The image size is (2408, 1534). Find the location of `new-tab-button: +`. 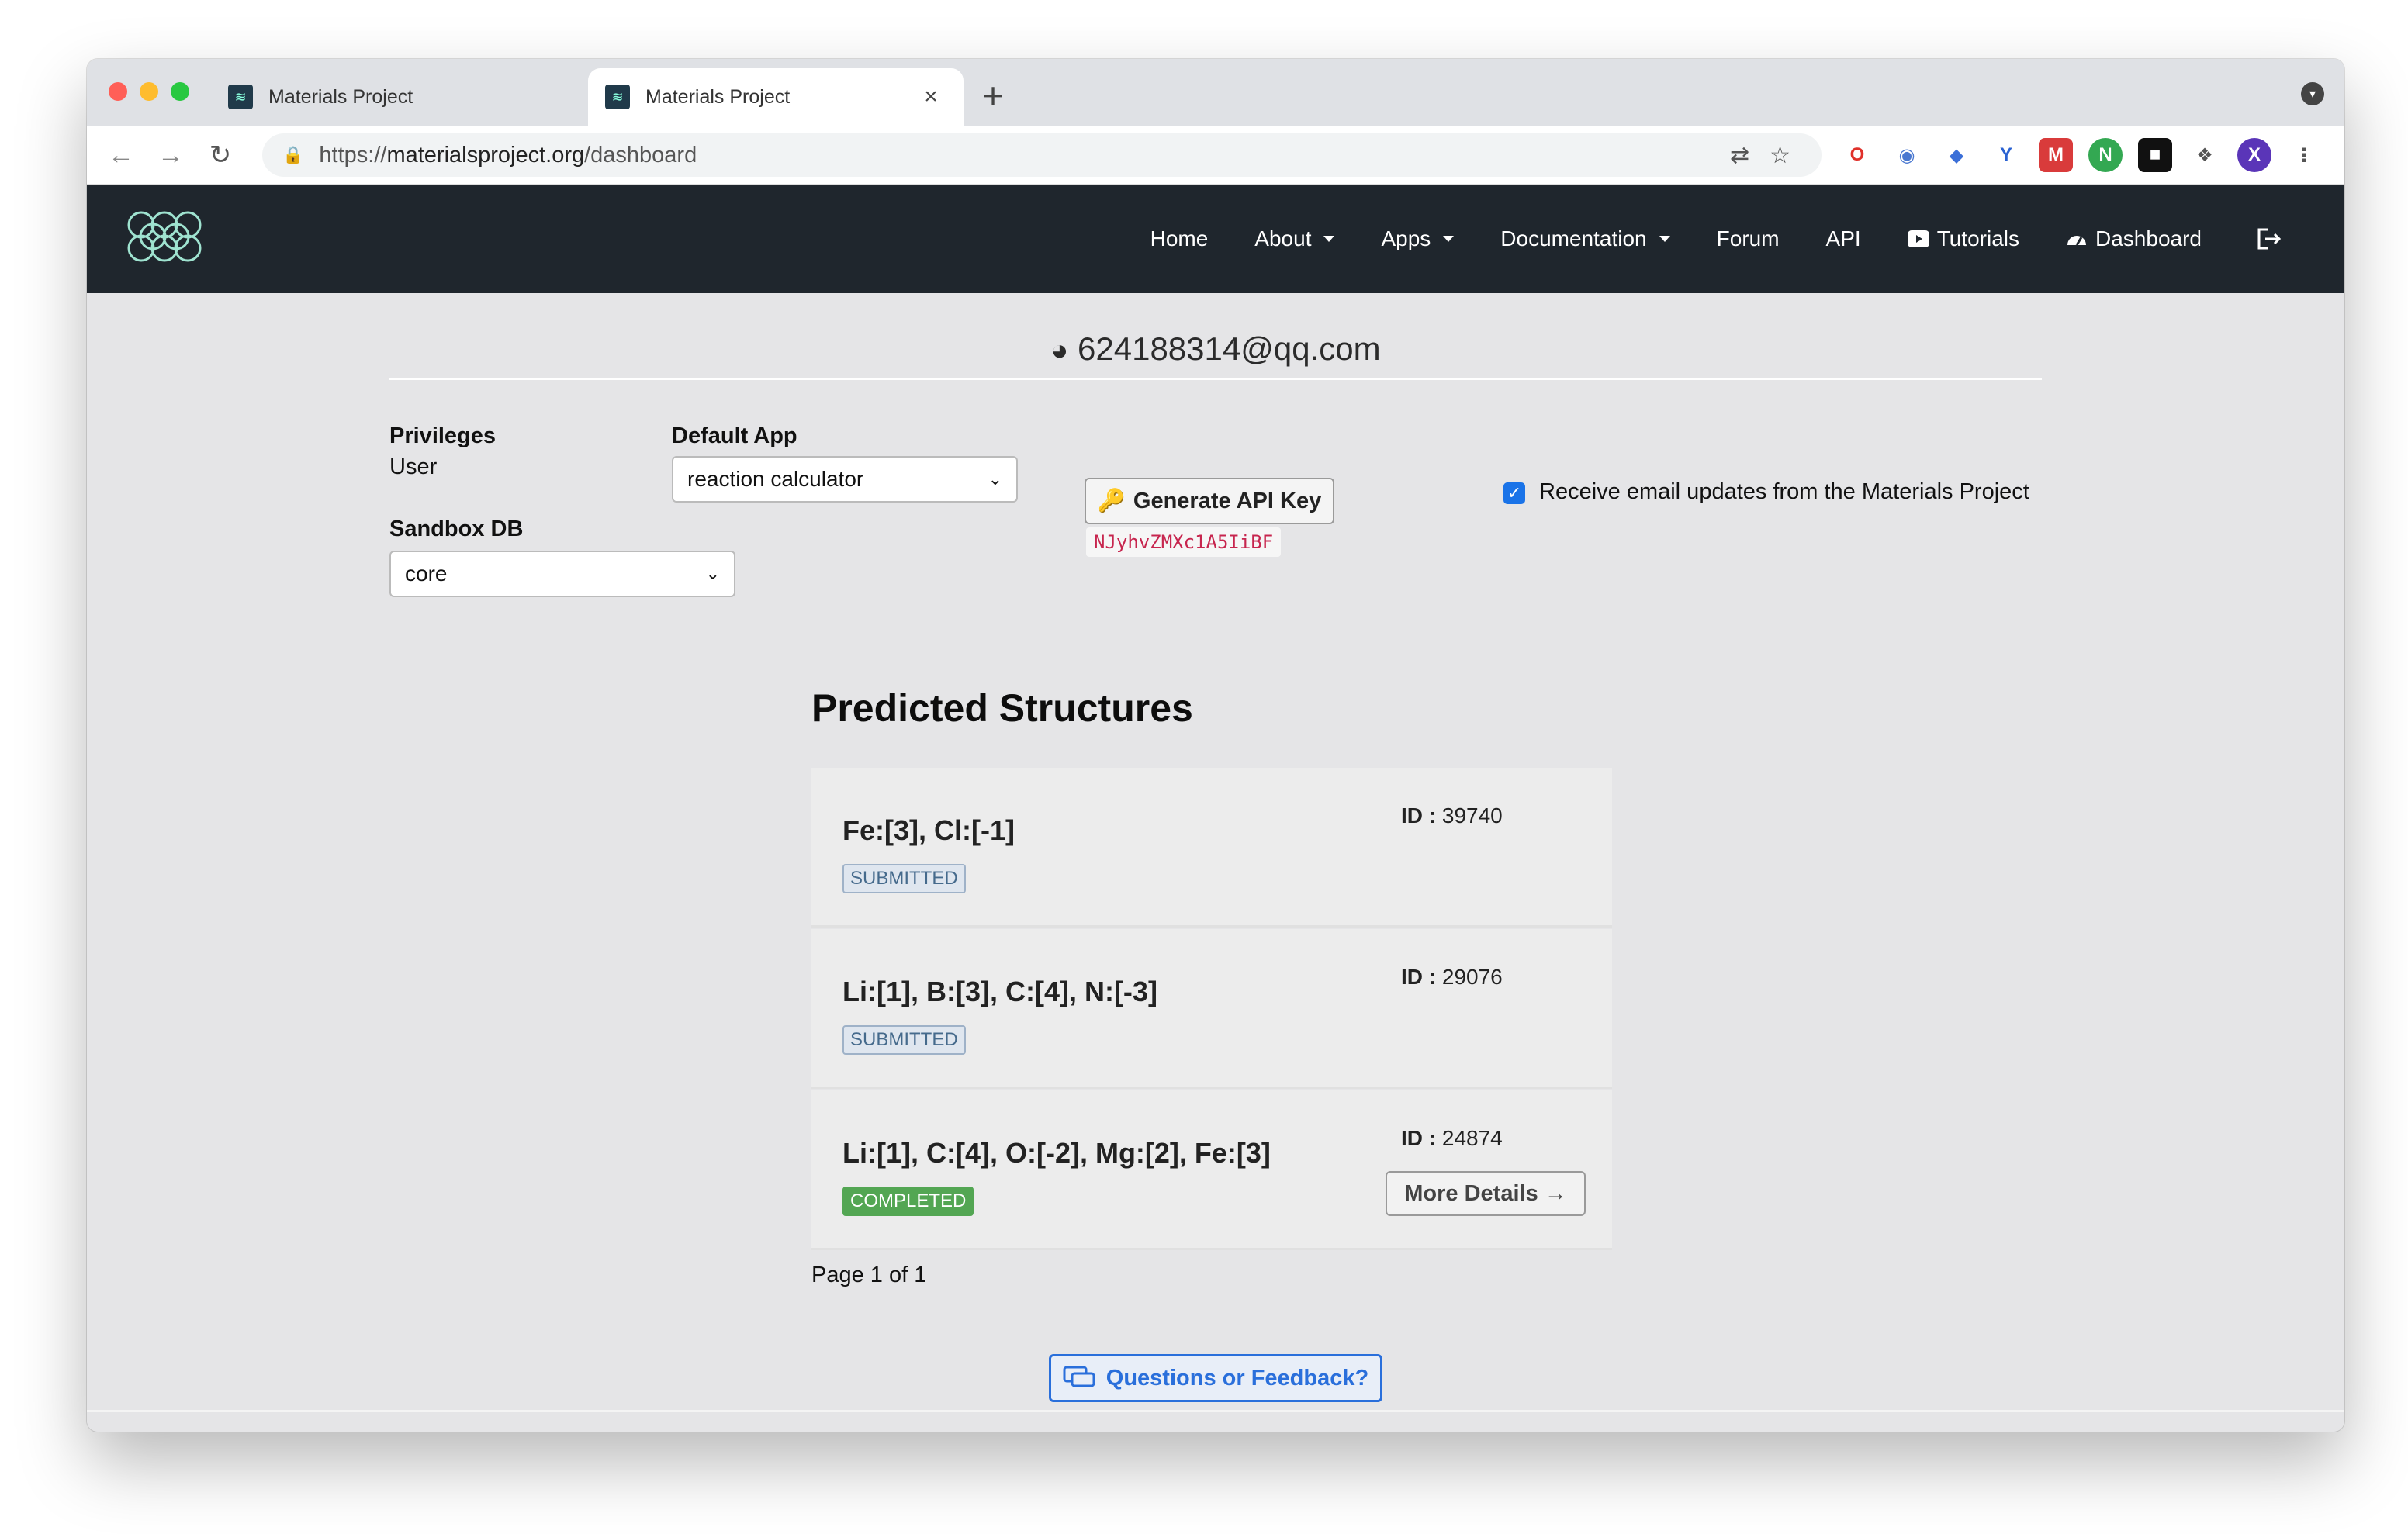

new-tab-button: + is located at coordinates (993, 95).